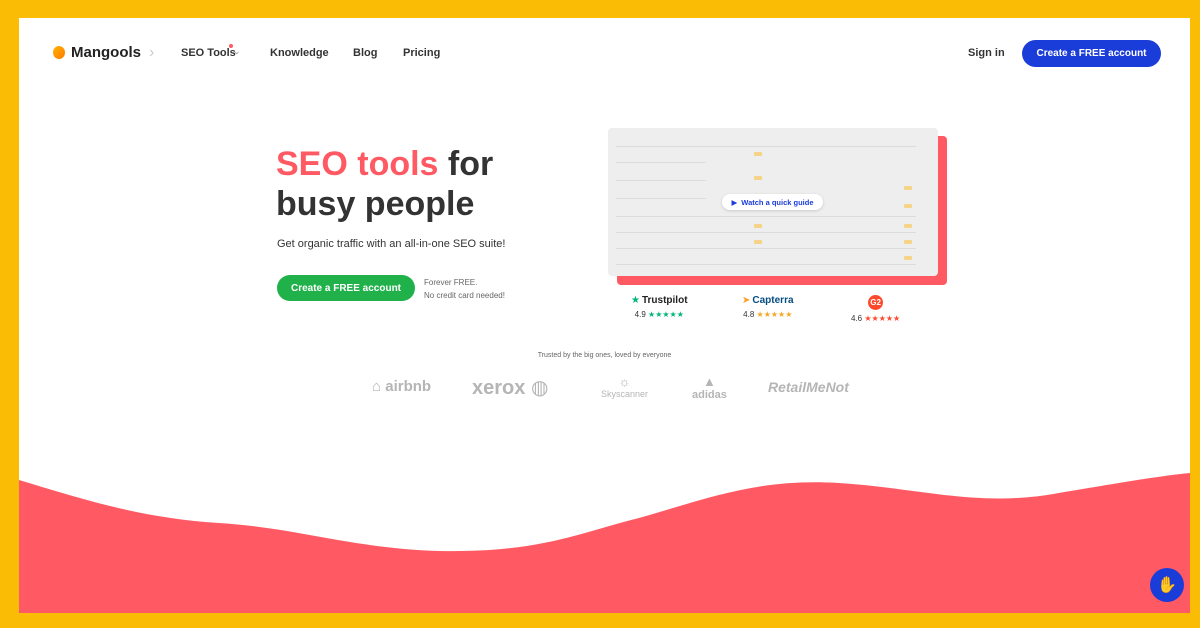  What do you see at coordinates (773, 300) in the screenshot?
I see `capterra-label: Capterra` at bounding box center [773, 300].